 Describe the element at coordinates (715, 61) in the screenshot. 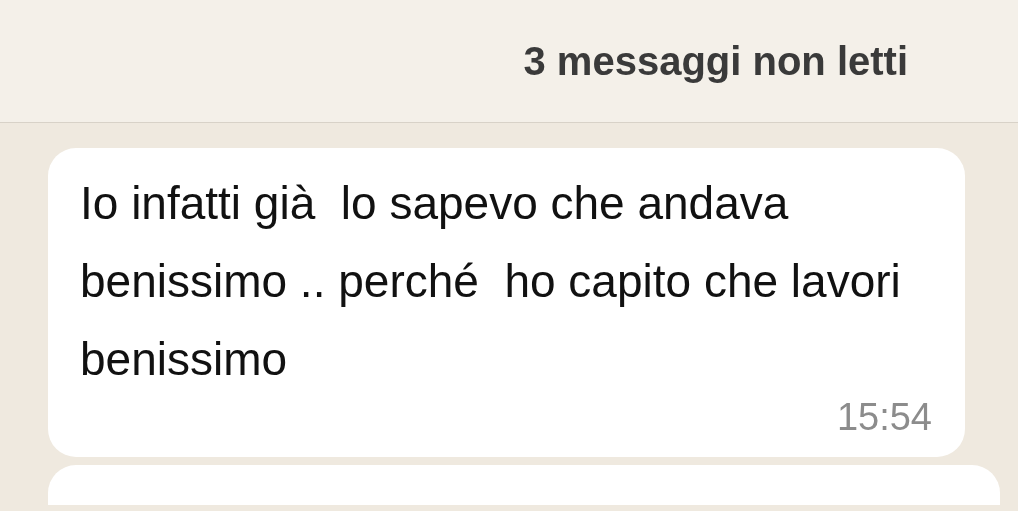

I see `unread-count-label: 3 messaggi non letti` at that location.